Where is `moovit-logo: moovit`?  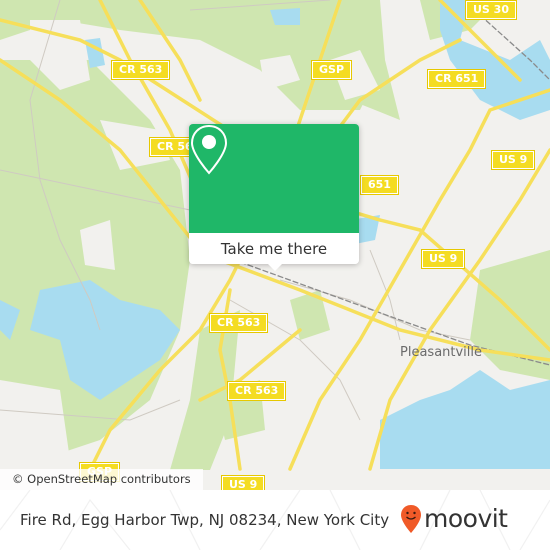 moovit-logo: moovit is located at coordinates (454, 519).